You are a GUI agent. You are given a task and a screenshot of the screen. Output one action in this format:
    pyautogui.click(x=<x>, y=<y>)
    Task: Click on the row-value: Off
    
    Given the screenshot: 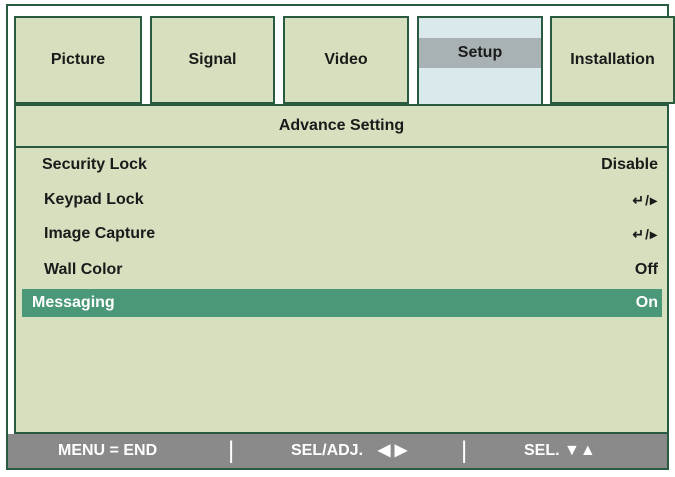 What is the action you would take?
    pyautogui.click(x=646, y=269)
    